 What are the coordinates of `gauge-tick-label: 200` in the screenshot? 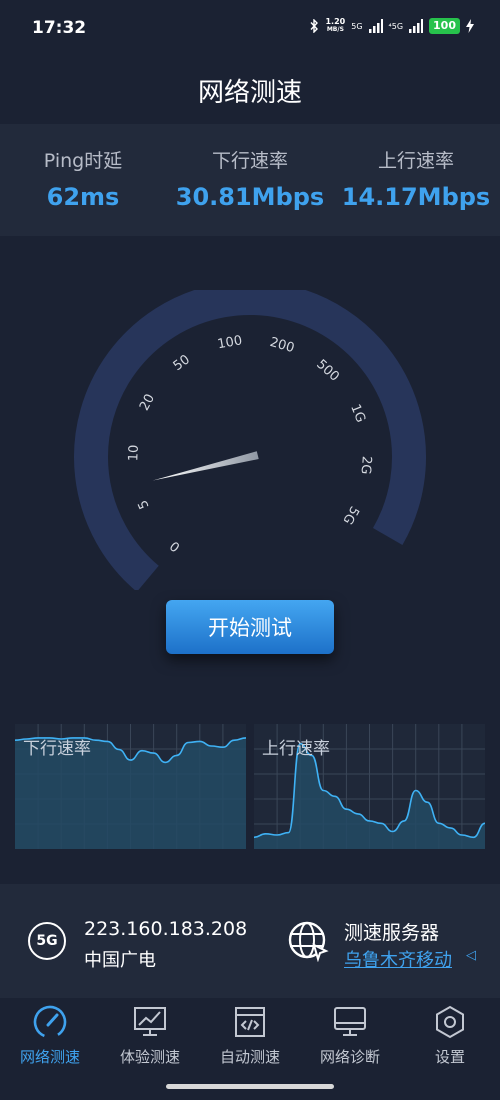 It's located at (282, 345).